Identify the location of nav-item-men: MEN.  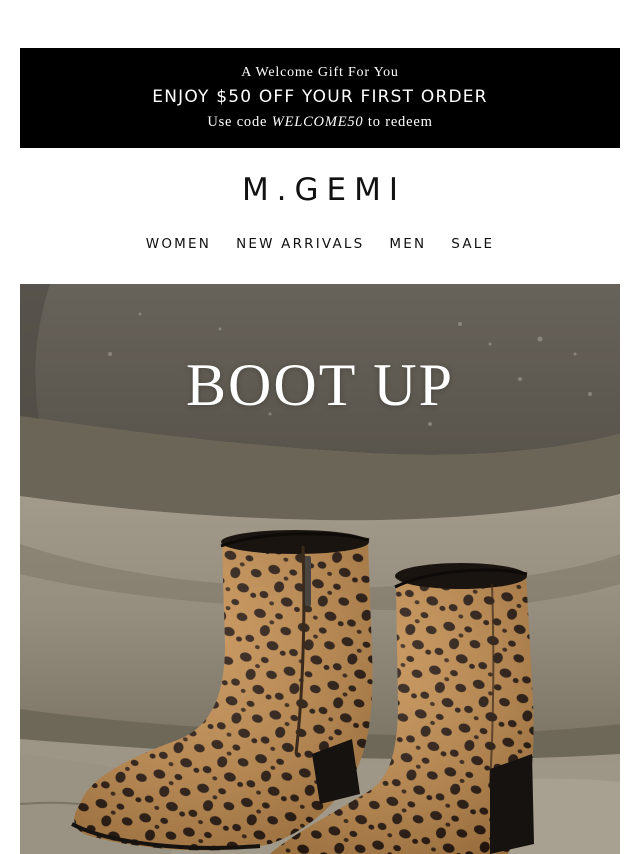
(407, 244).